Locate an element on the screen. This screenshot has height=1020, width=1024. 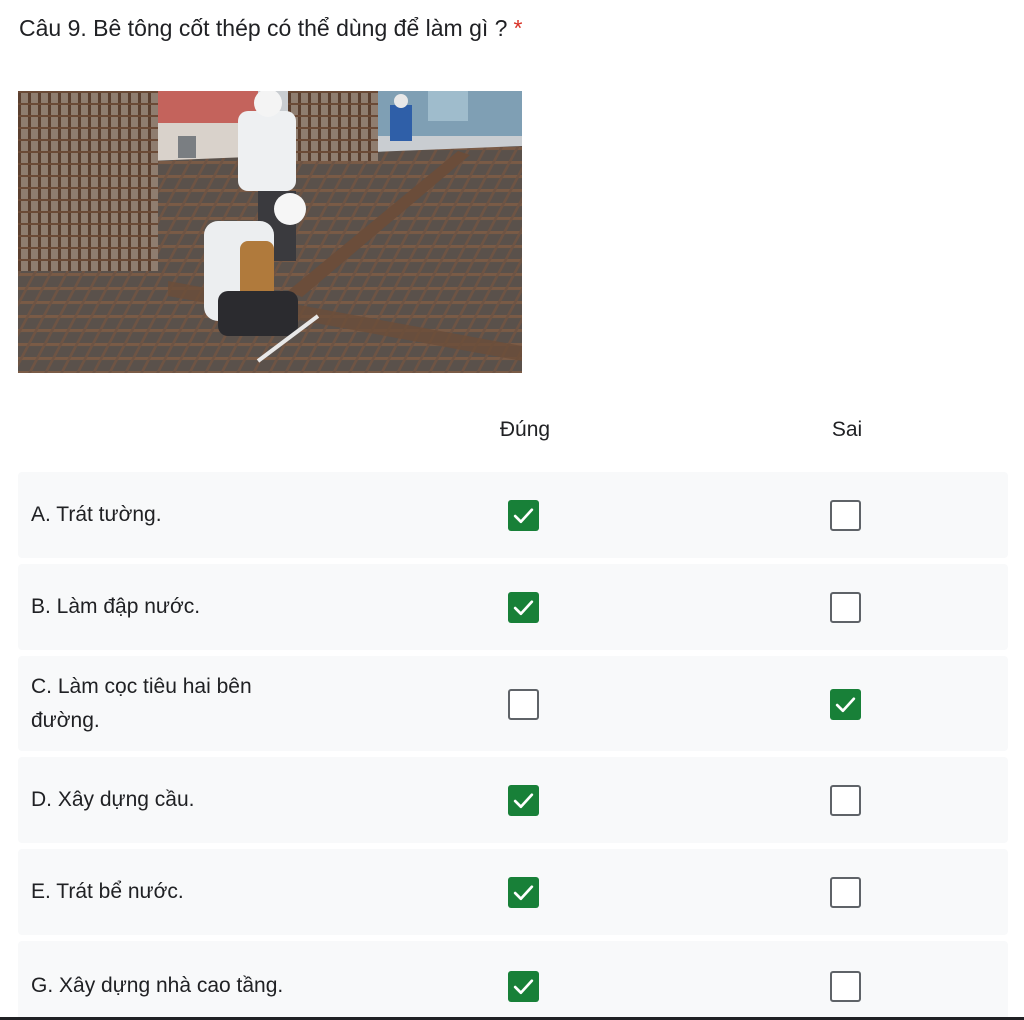
checkbox-b-sai is located at coordinates (845, 607).